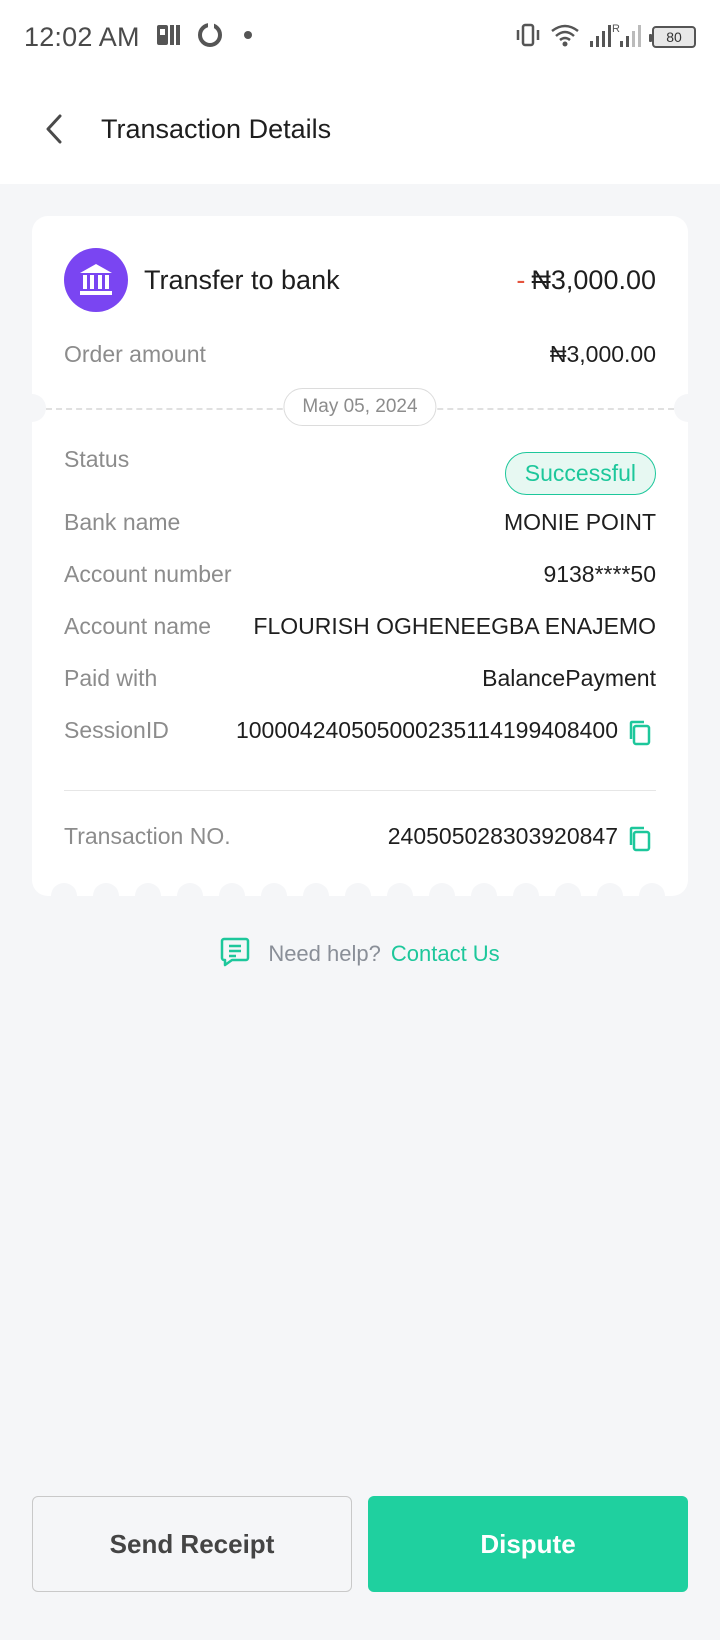 Image resolution: width=720 pixels, height=1640 pixels. I want to click on chat-icon, so click(235, 954).